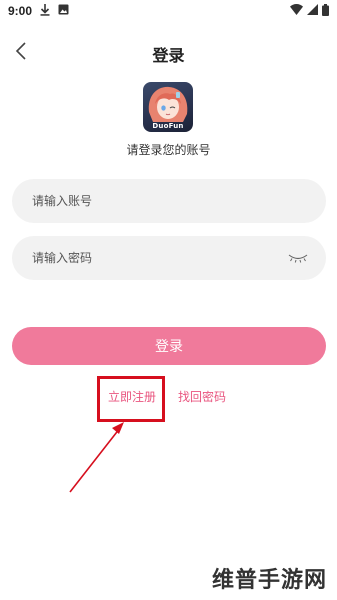 This screenshot has height=600, width=337. I want to click on password-input, so click(159, 258).